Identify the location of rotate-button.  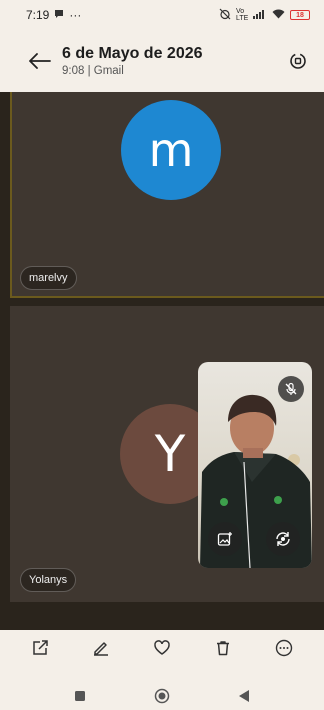
(298, 61).